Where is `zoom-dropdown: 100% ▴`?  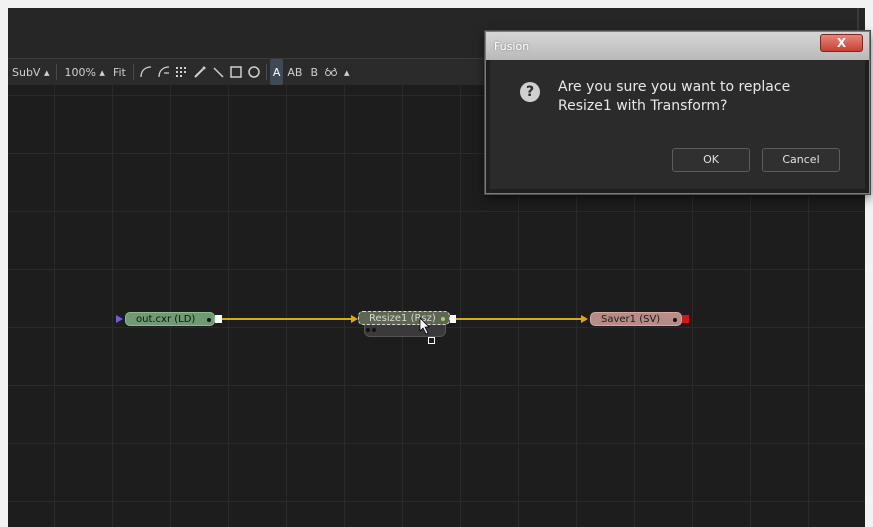
zoom-dropdown: 100% ▴ is located at coordinates (84, 72).